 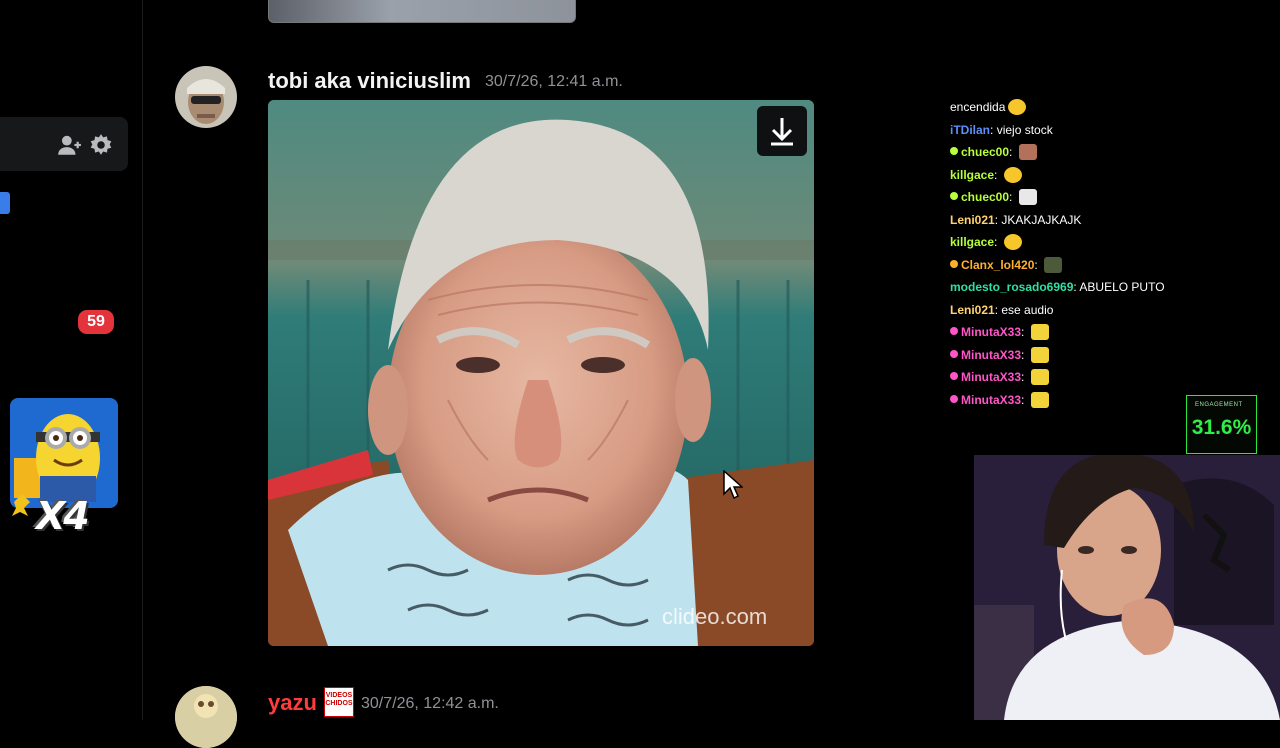 What do you see at coordinates (715, 616) in the screenshot?
I see `image-watermark: clideo.com` at bounding box center [715, 616].